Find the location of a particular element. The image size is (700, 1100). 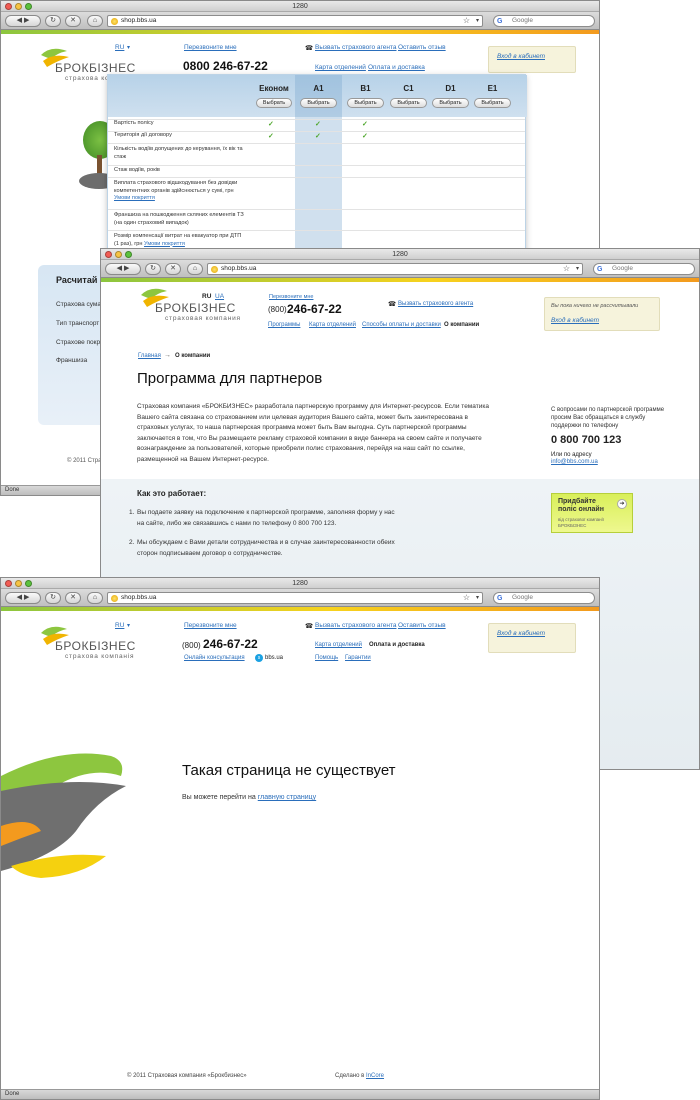

calc-item: Страхове покр is located at coordinates (78, 342).